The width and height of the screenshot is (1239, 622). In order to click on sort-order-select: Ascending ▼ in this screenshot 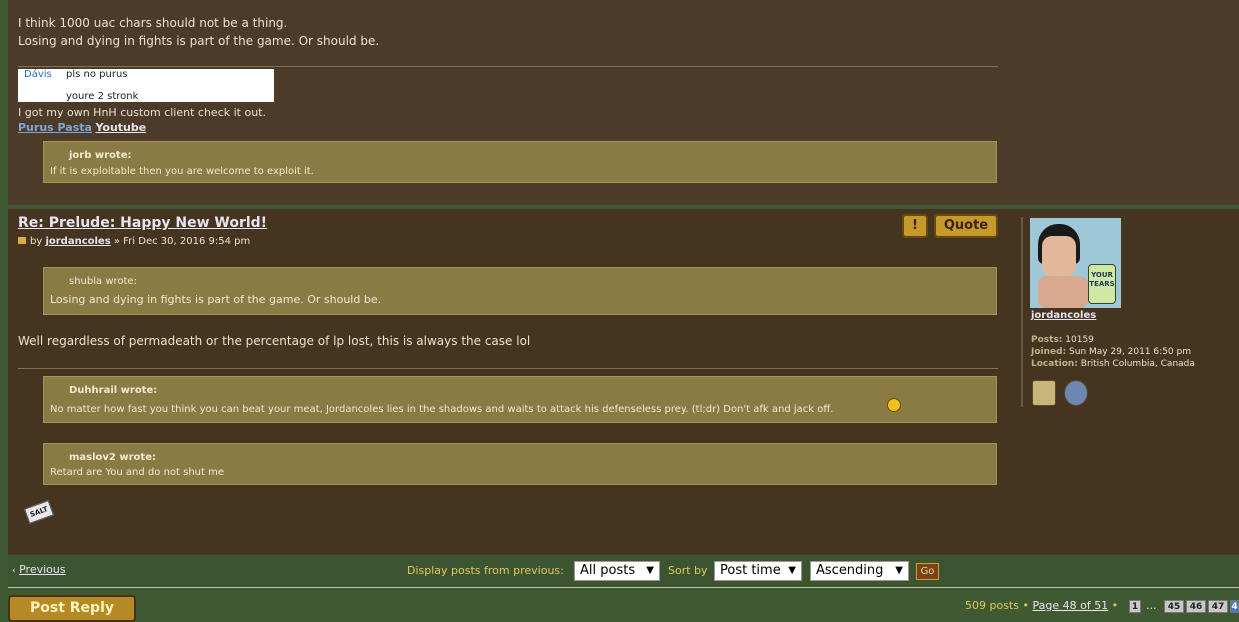, I will do `click(859, 571)`.